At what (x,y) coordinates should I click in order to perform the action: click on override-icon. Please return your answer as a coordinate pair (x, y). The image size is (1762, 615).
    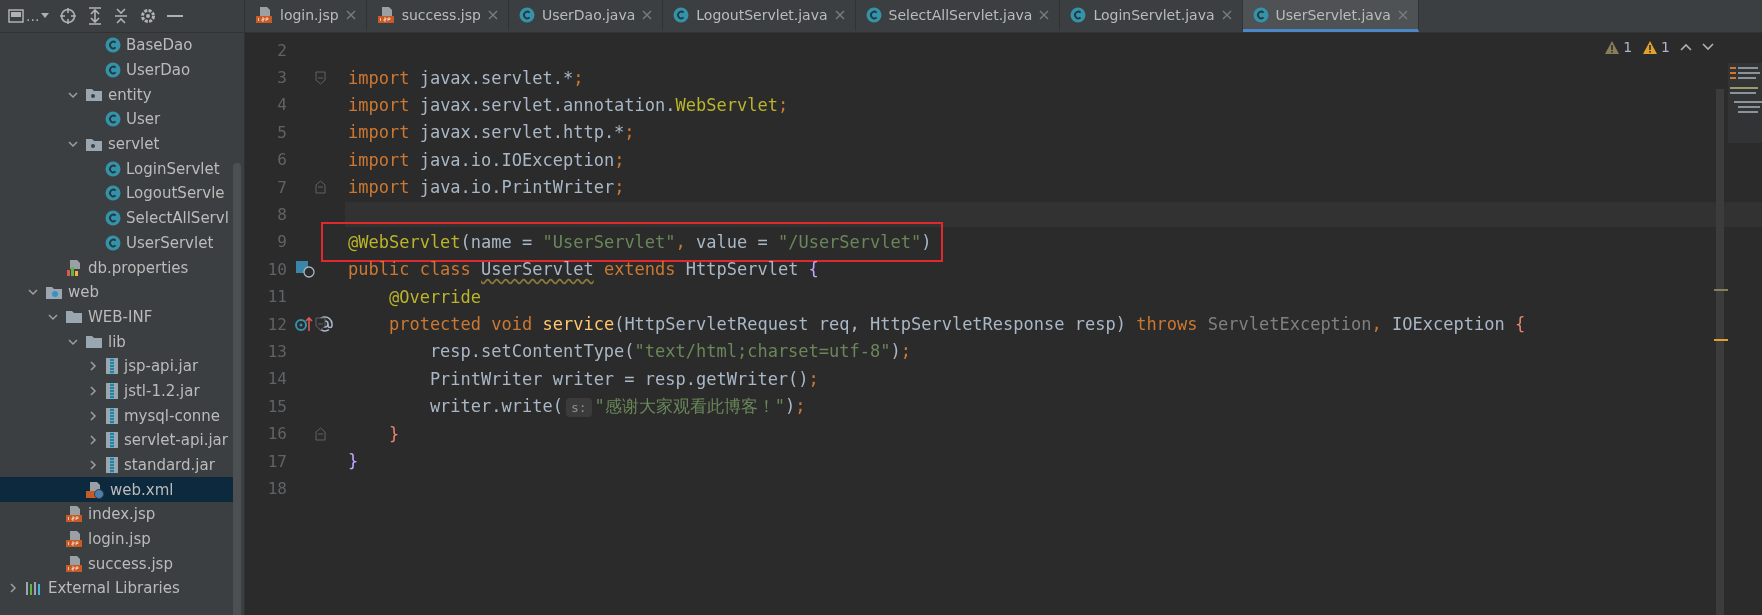
    Looking at the image, I should click on (304, 324).